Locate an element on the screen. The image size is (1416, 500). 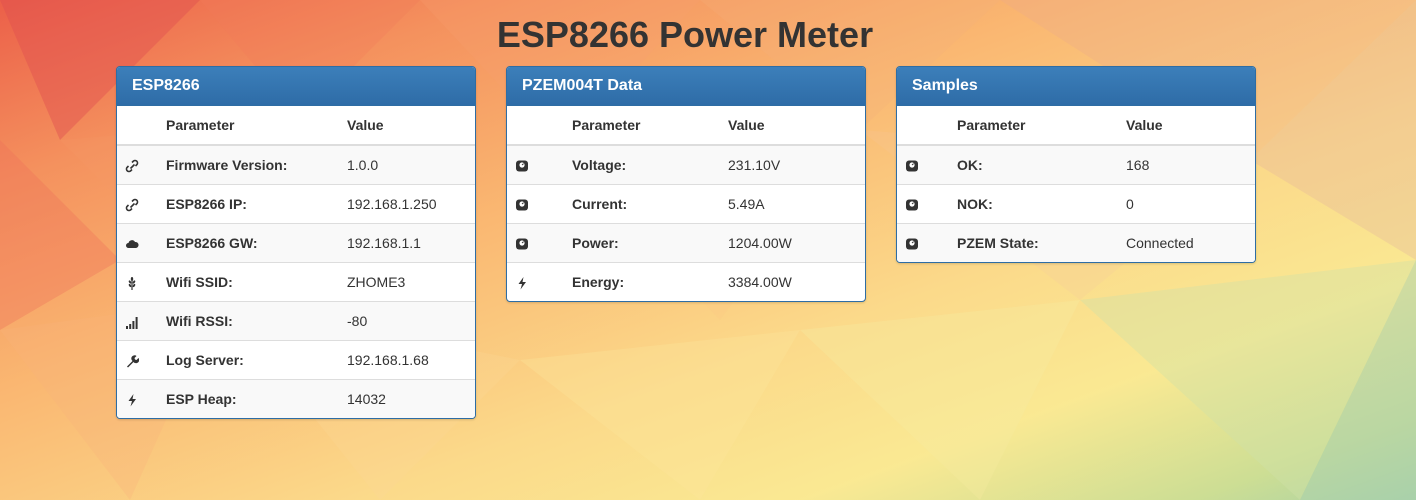
parameter-cell: ESP8266 GW: is located at coordinates (255, 243).